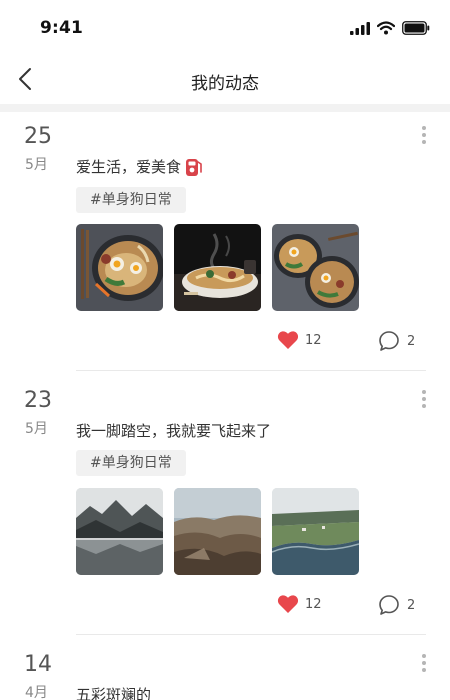 The height and width of the screenshot is (700, 450). I want to click on post-text-row: 五彩斑斓的, so click(113, 692).